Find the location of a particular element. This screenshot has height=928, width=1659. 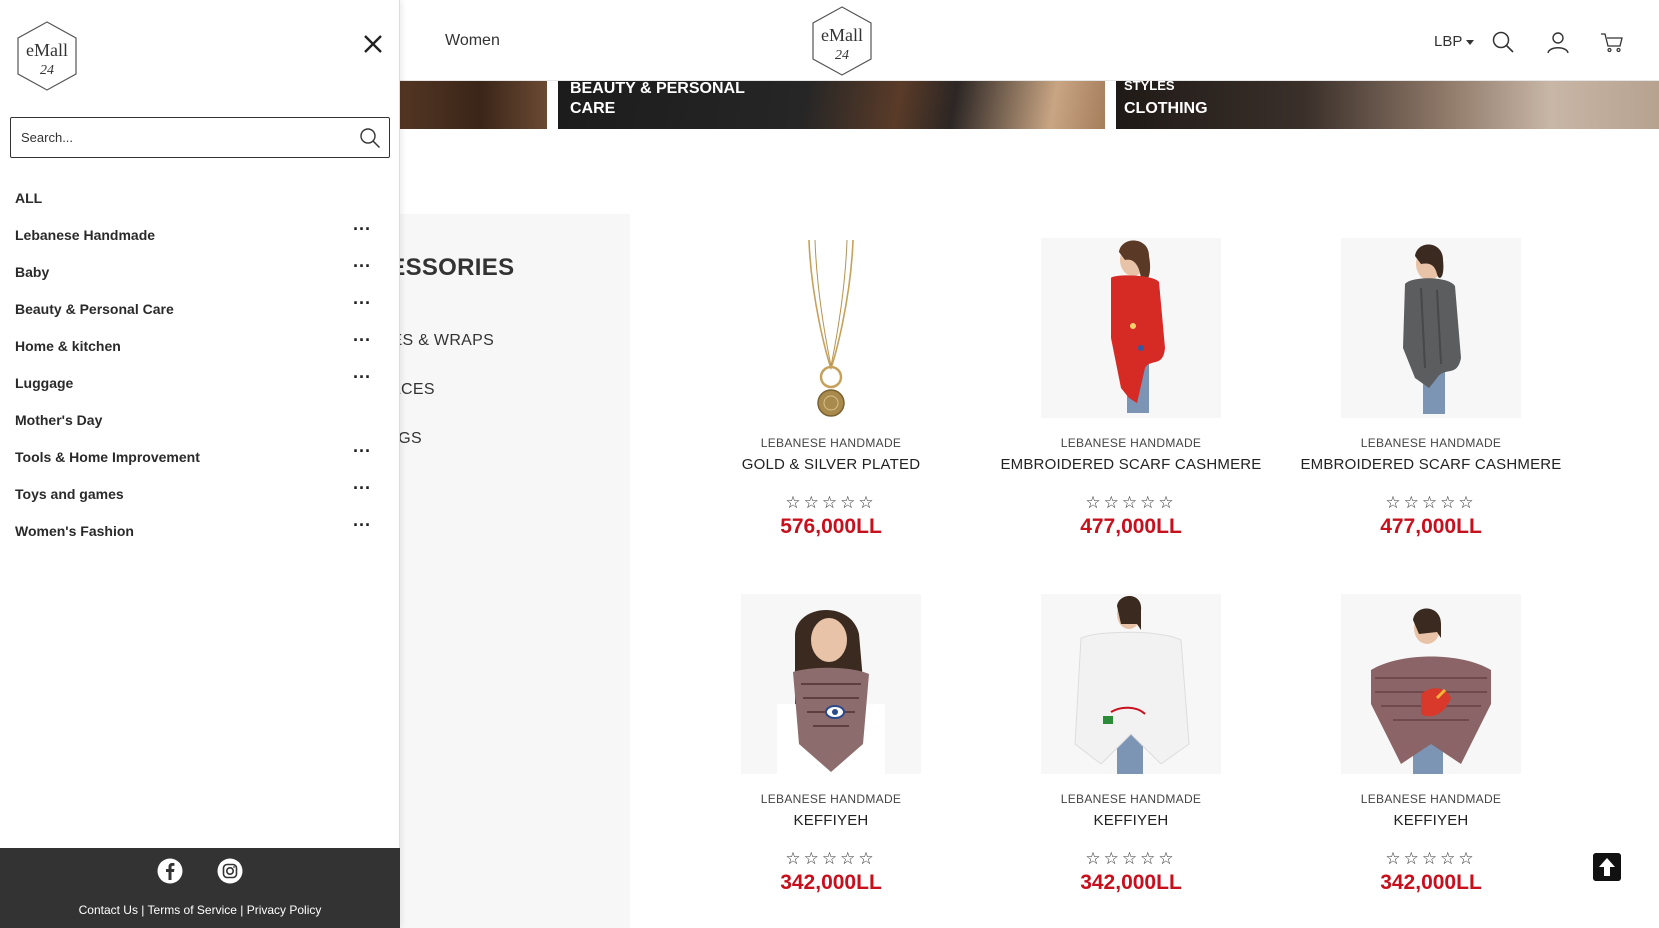

search-input is located at coordinates (176, 137).